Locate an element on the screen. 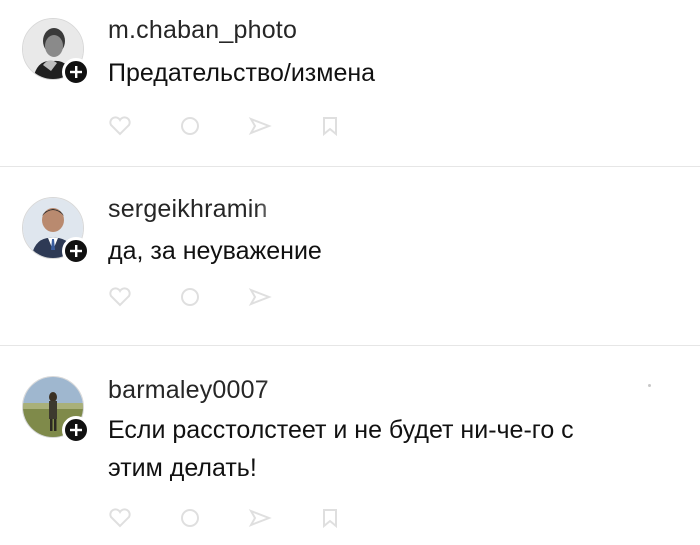  comment-text-line-2: этим делать! is located at coordinates (182, 468).